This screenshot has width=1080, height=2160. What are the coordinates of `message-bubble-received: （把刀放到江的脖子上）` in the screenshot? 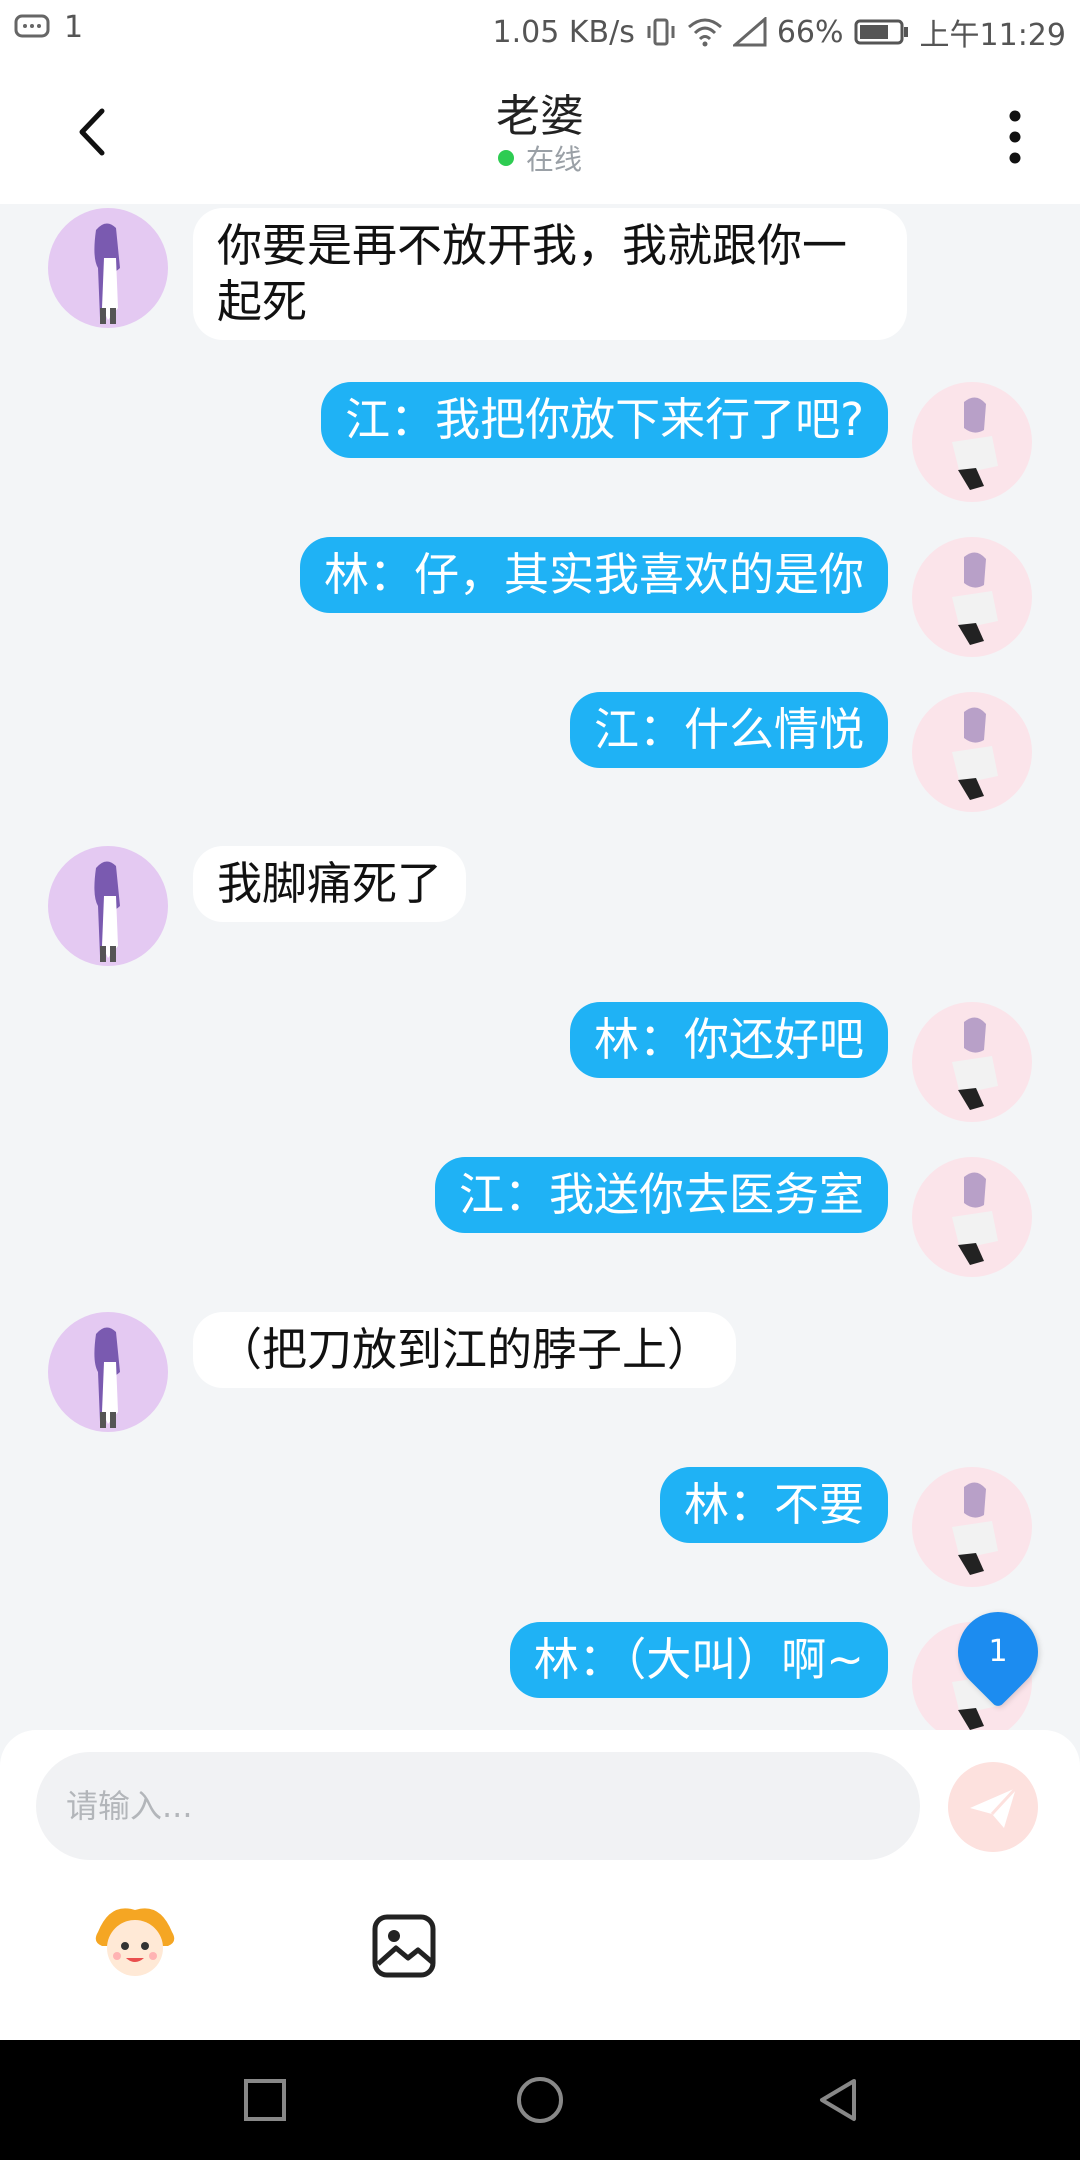 It's located at (465, 1350).